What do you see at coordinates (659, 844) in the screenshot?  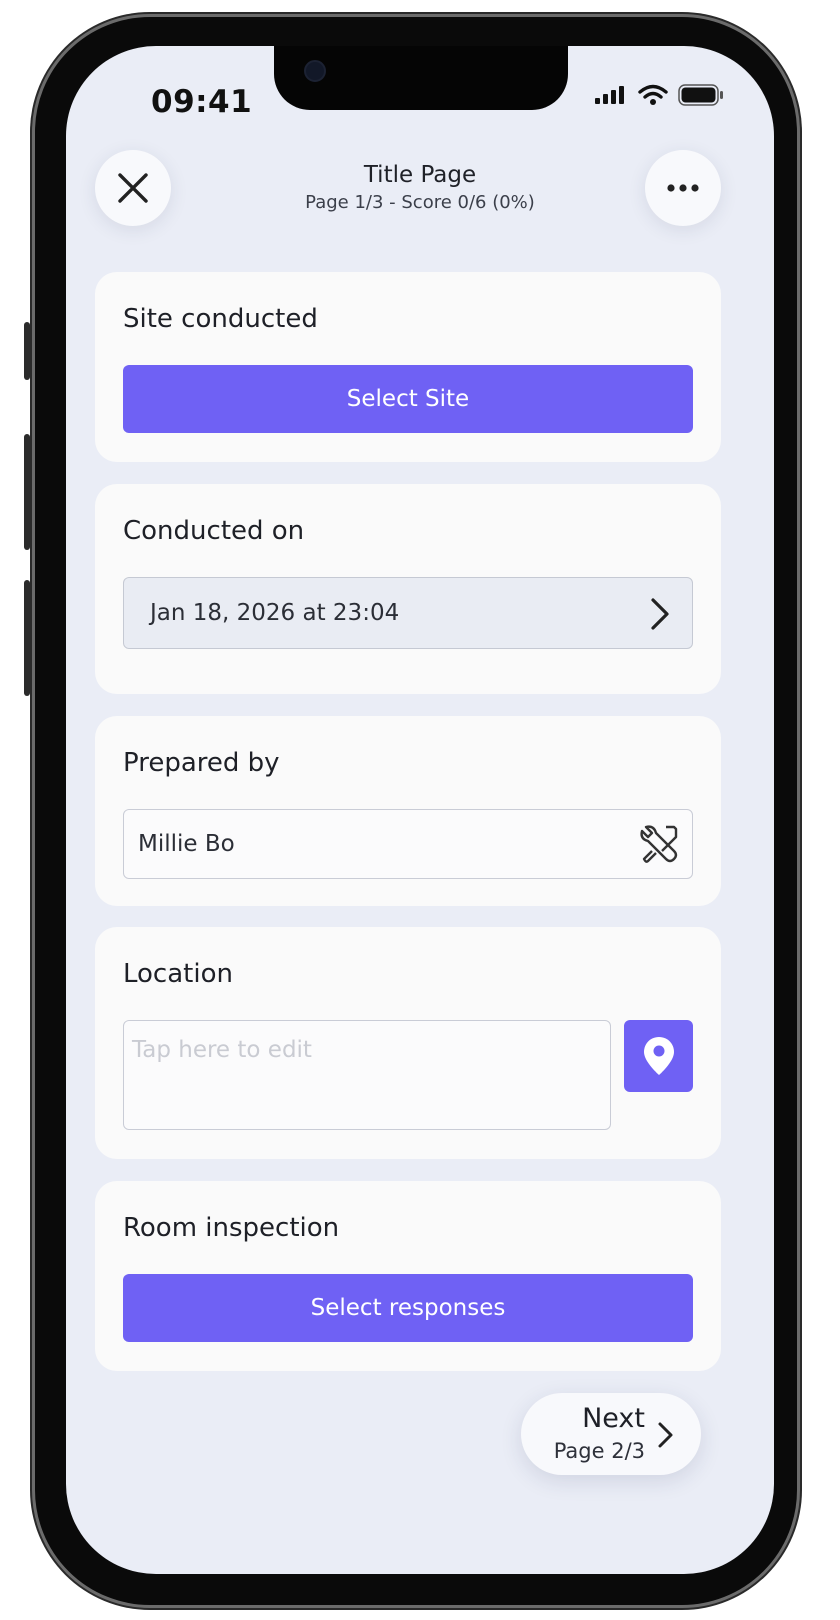 I see `tools-icon` at bounding box center [659, 844].